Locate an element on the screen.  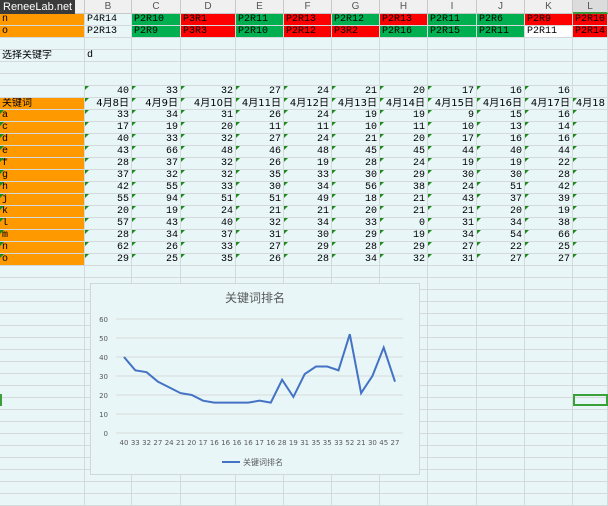
keyword-label: c is located at coordinates (42, 128).